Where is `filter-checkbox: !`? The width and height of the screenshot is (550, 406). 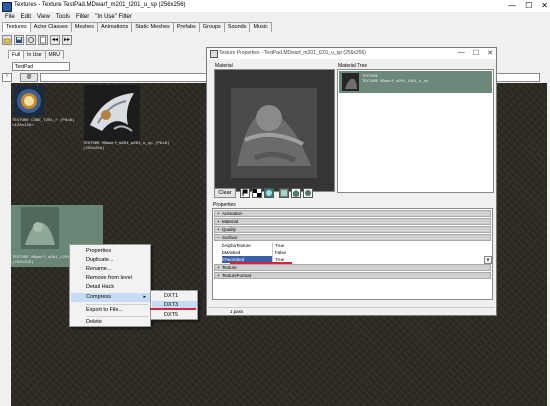
filter-checkbox: ! is located at coordinates (7, 77).